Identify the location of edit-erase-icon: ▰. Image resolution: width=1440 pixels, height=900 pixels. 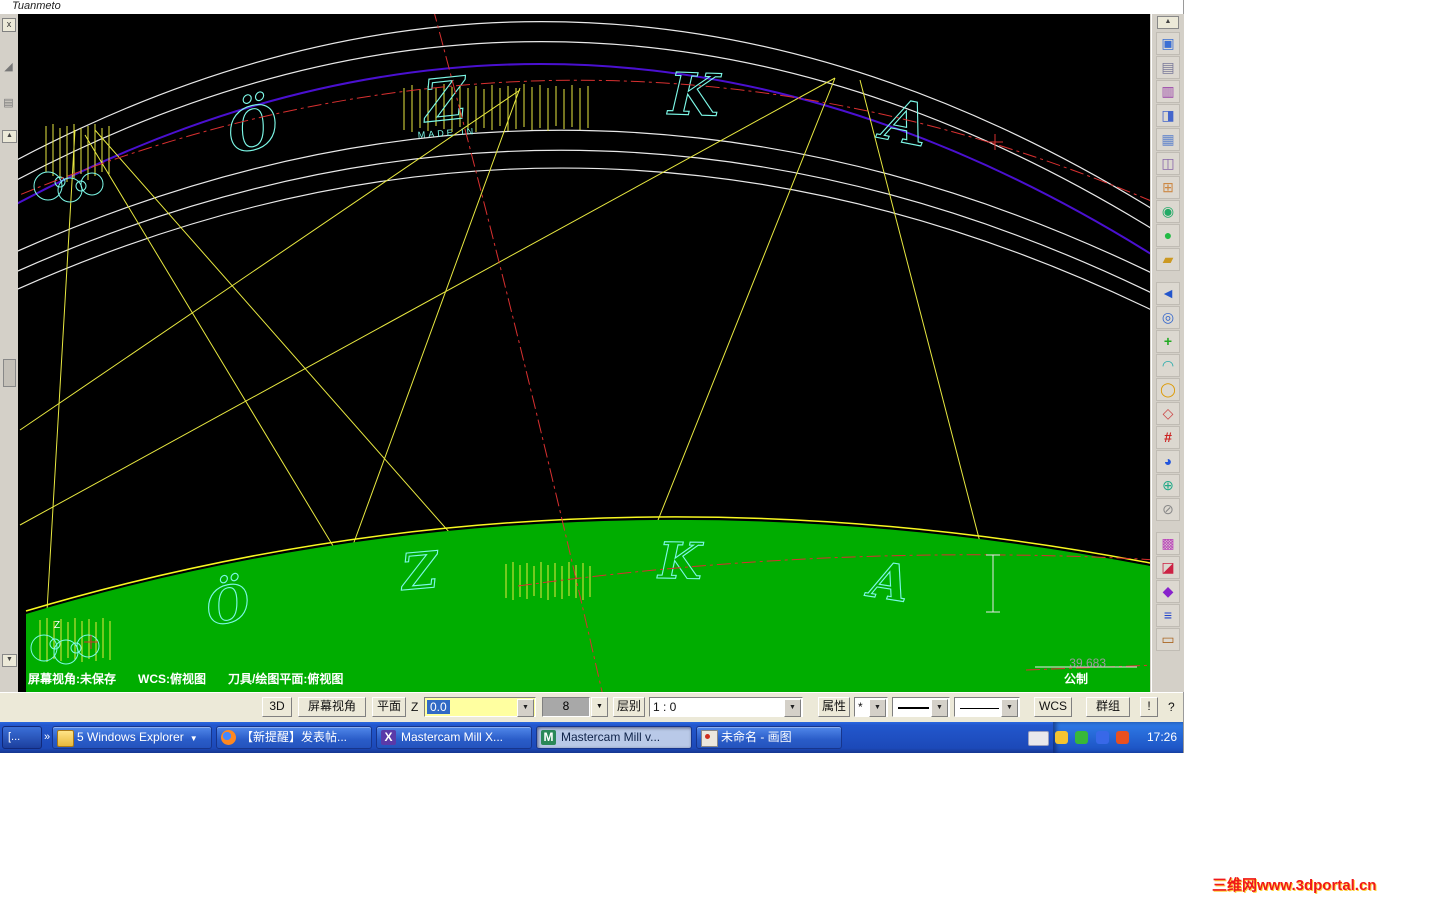
(1168, 259).